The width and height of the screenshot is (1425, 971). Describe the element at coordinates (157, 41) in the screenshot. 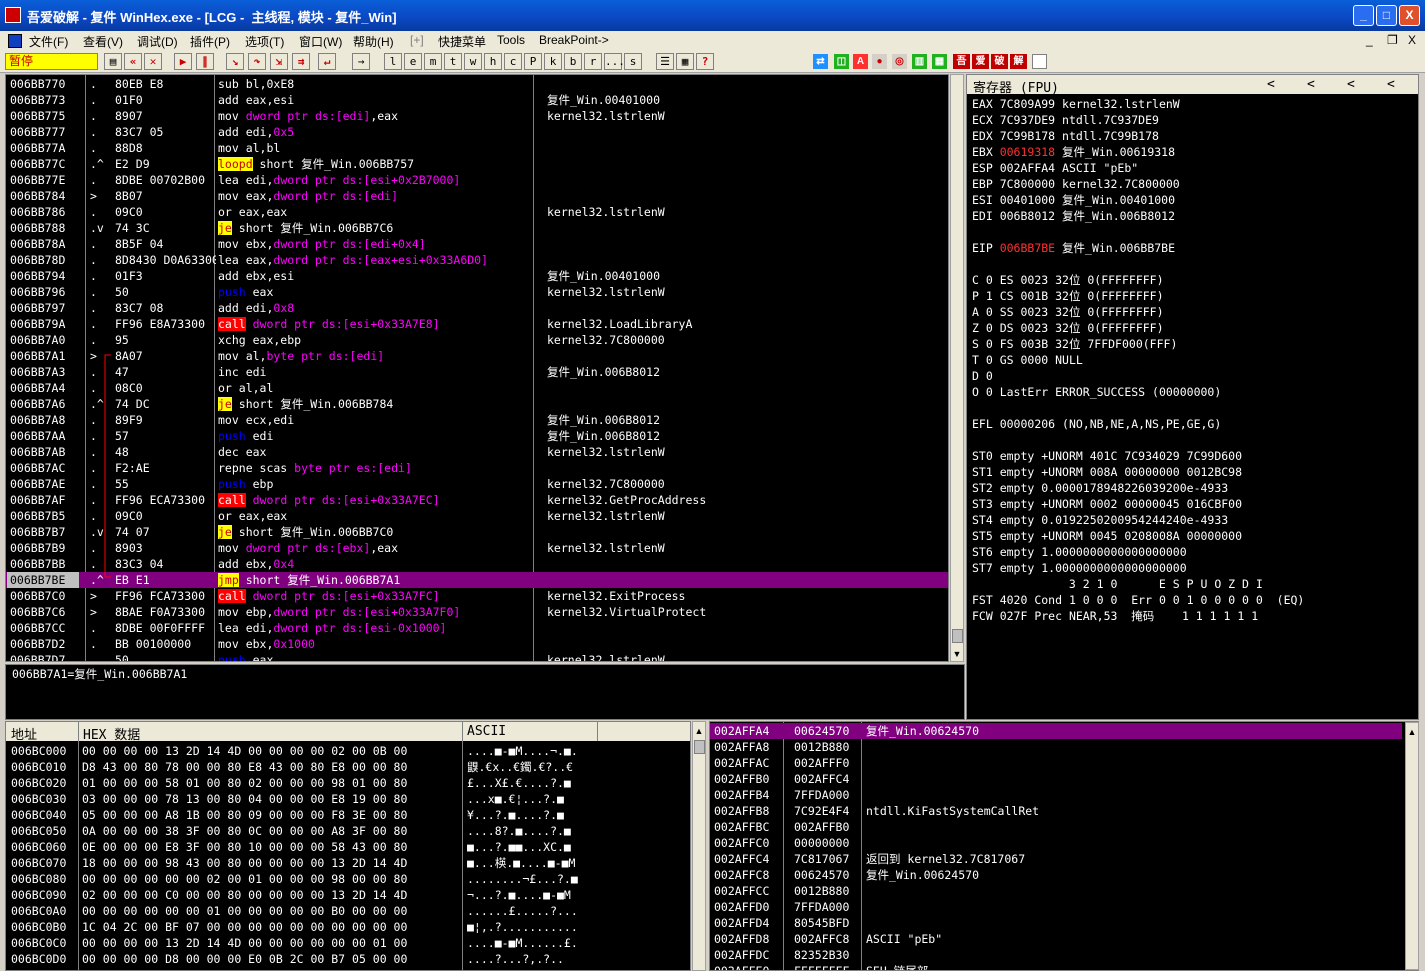

I see `menu-debug: 调试(D)` at that location.